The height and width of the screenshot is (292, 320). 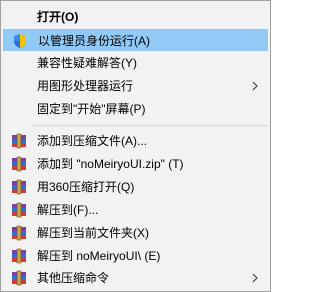 What do you see at coordinates (86, 187) in the screenshot?
I see `menu-item-label: 用360压缩打开(Q)` at bounding box center [86, 187].